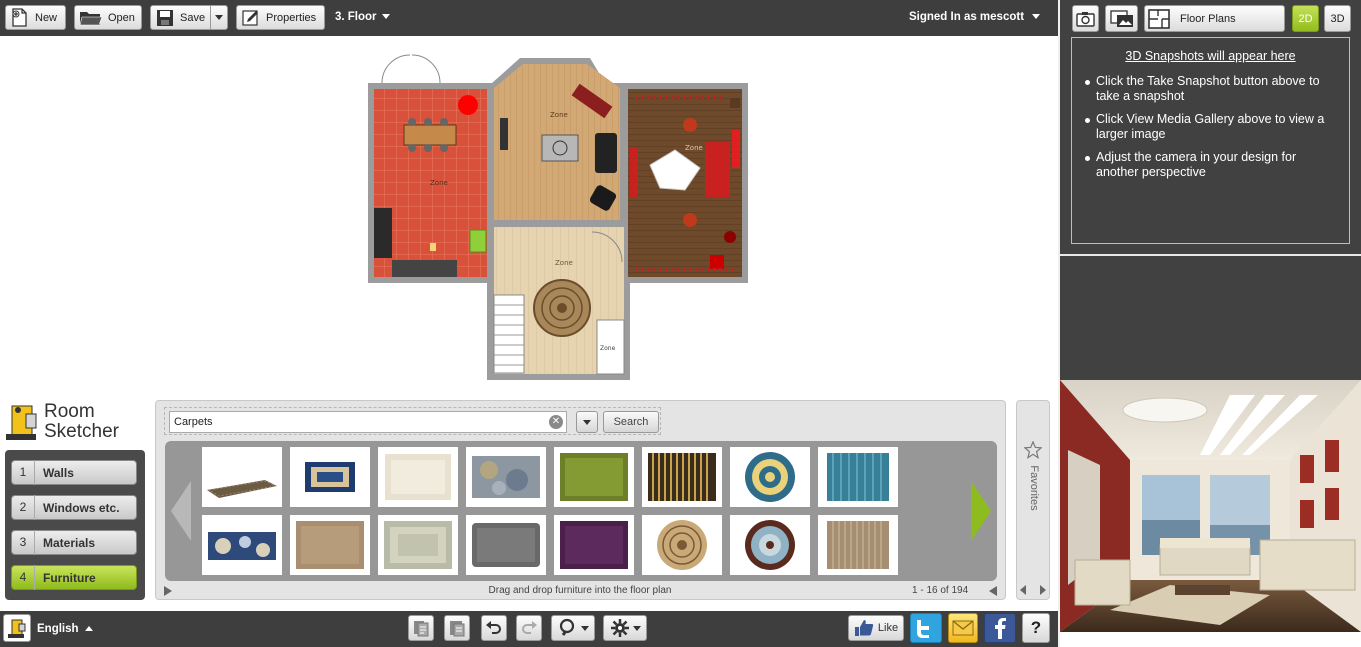  I want to click on open-folder-icon, so click(91, 17).